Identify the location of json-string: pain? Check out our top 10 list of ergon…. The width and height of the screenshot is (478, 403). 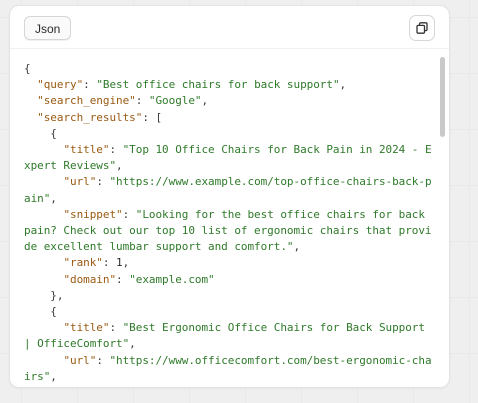
(228, 231).